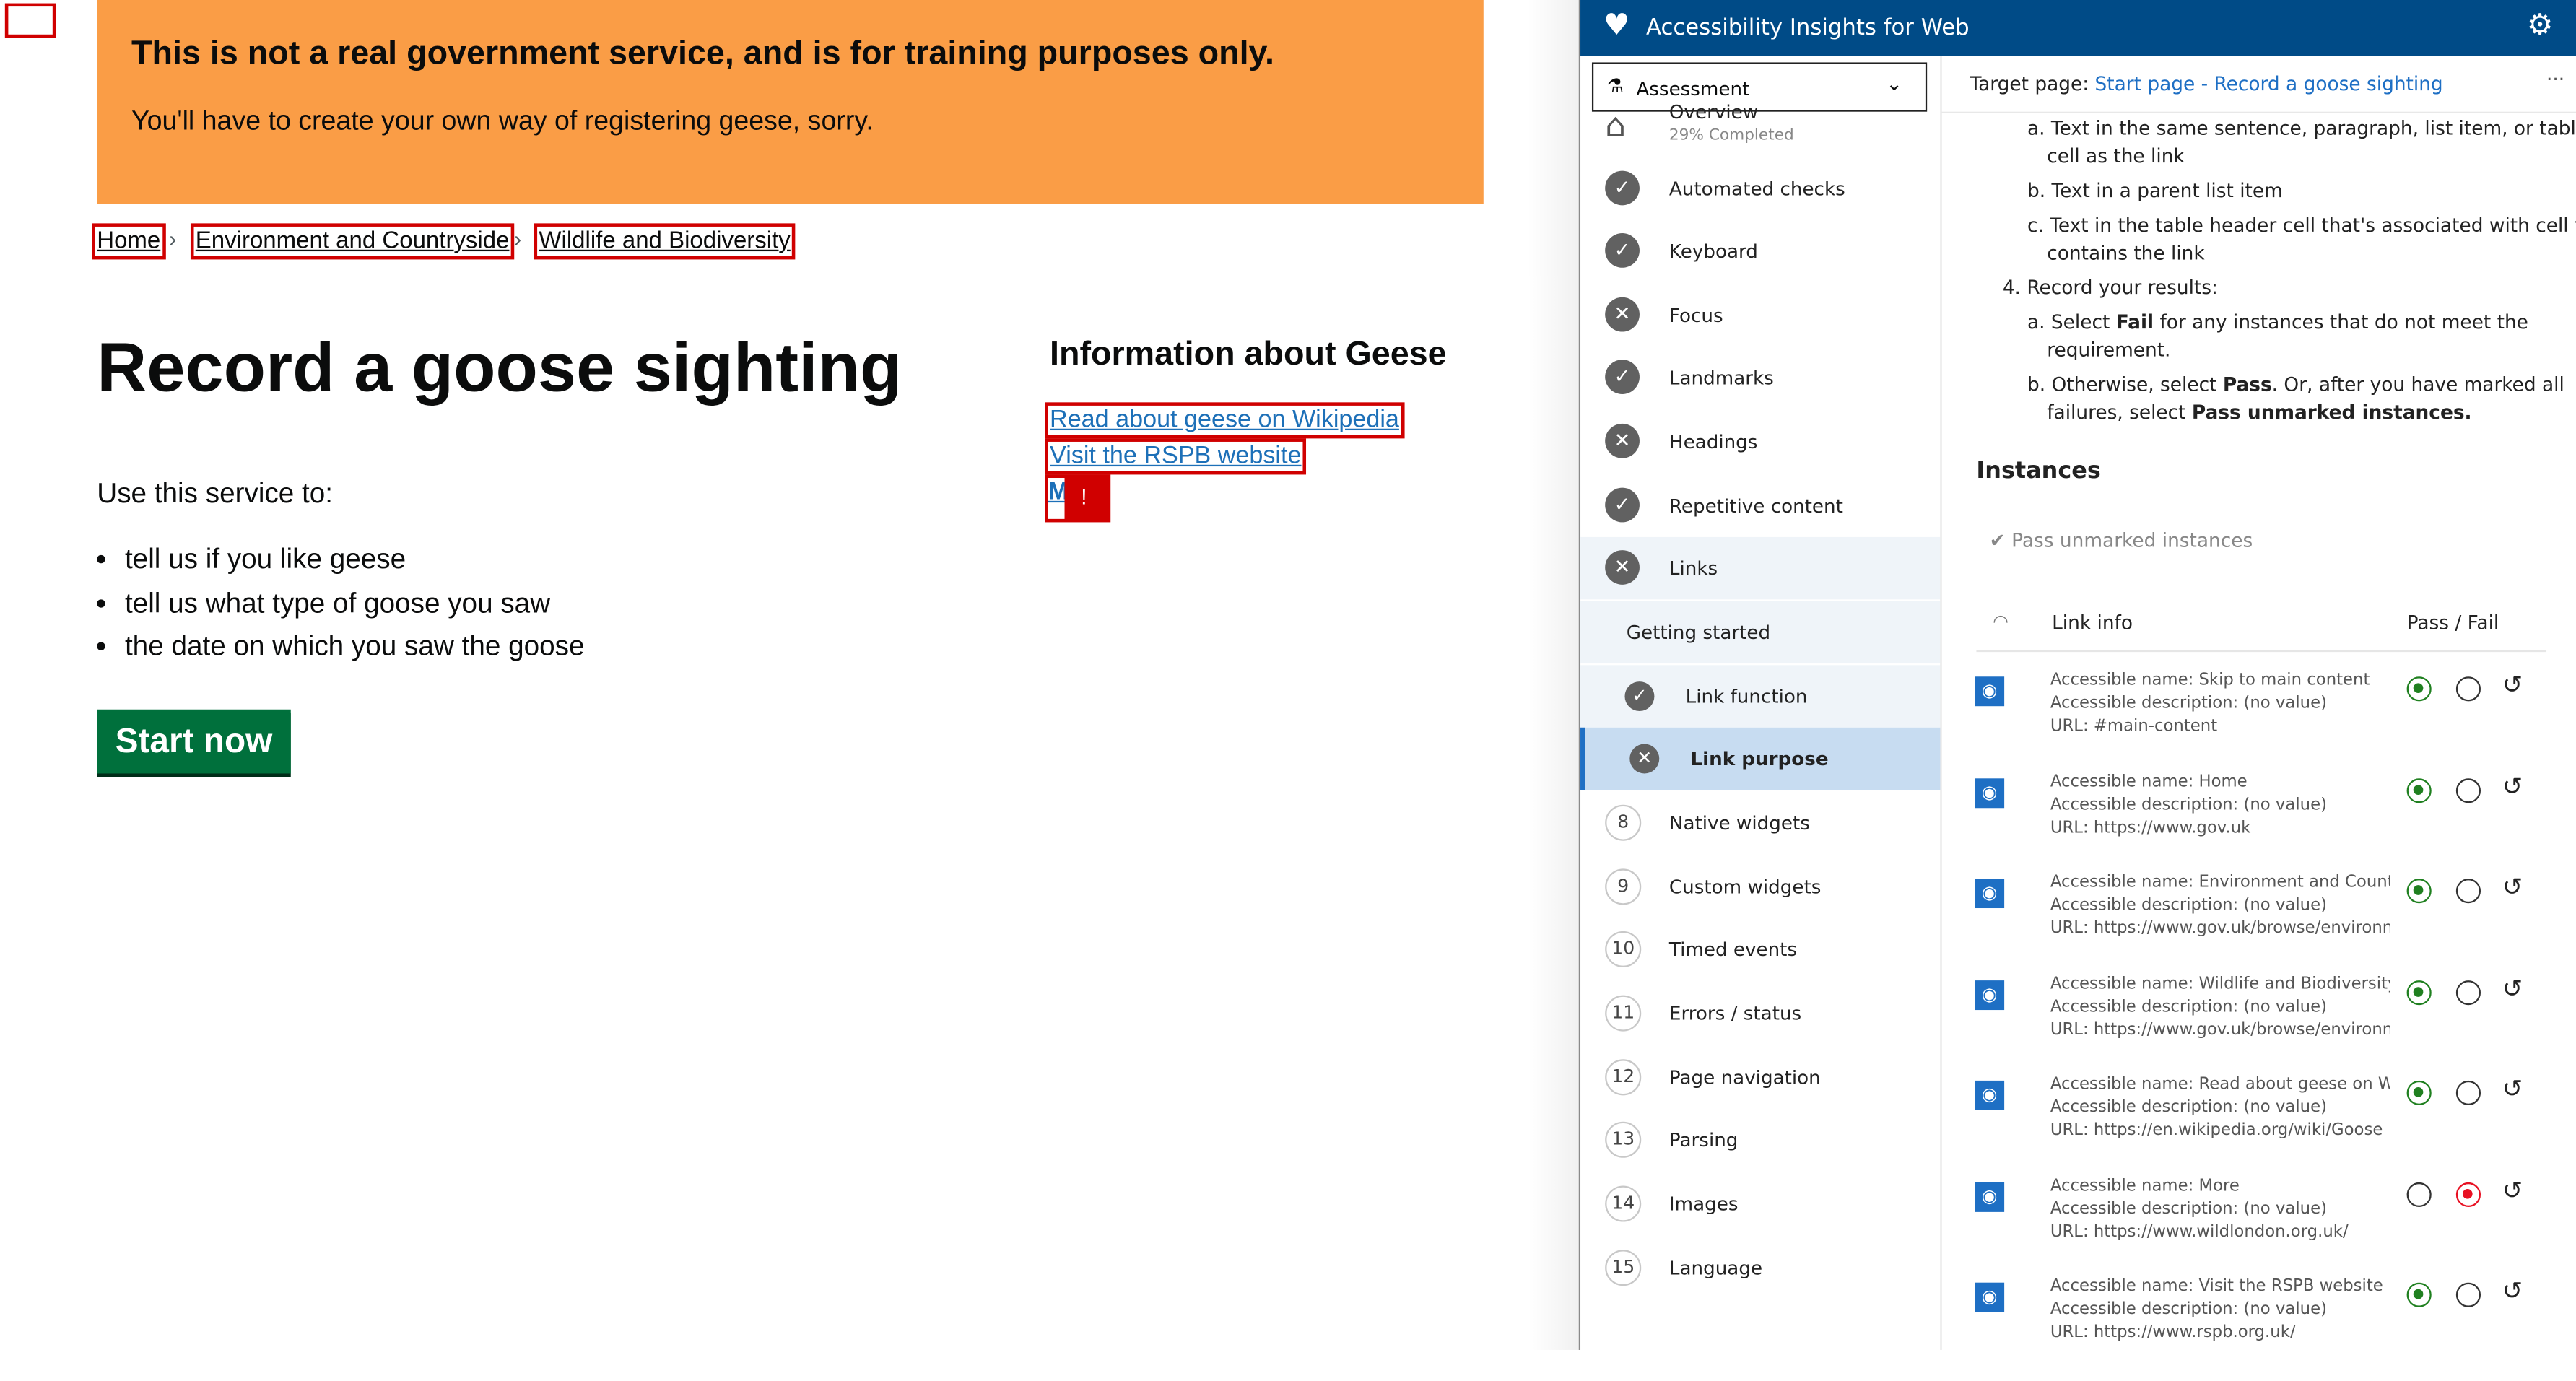 This screenshot has width=2576, height=1381. Describe the element at coordinates (1623, 1268) in the screenshot. I see `step-number-icon: 15` at that location.